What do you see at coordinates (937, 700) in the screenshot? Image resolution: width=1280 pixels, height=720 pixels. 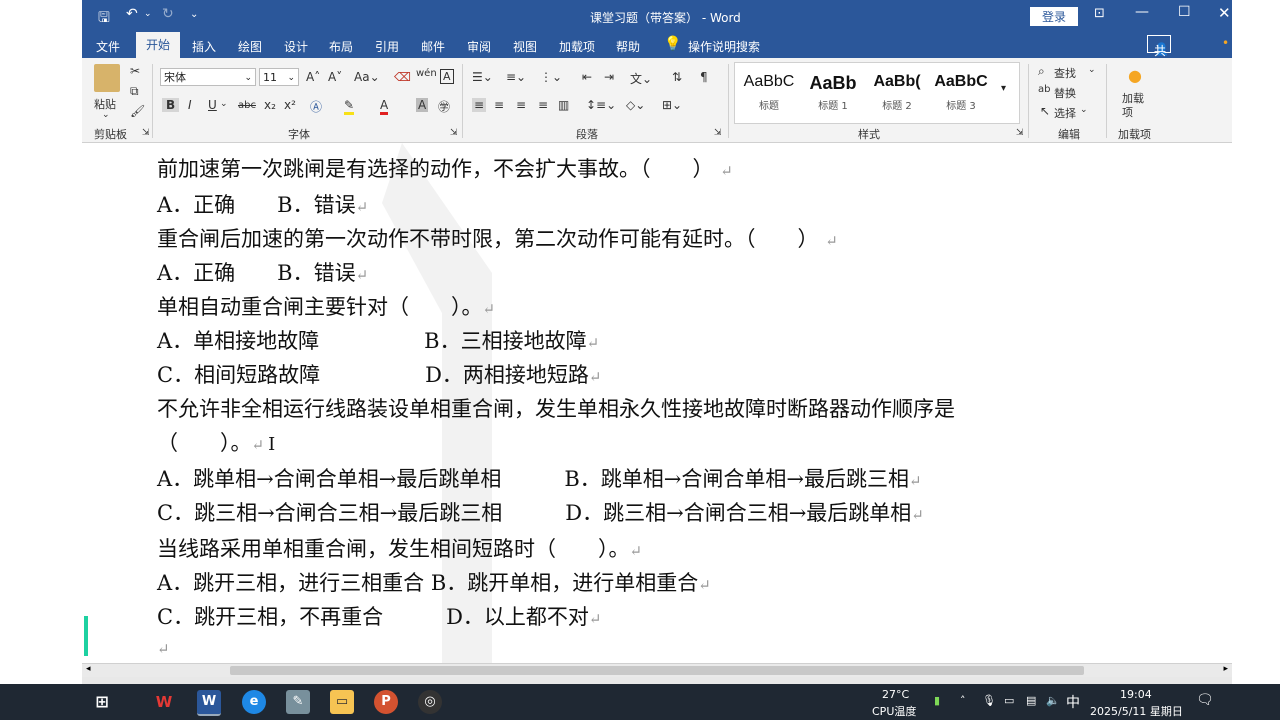 I see `battery-icon: ▮` at bounding box center [937, 700].